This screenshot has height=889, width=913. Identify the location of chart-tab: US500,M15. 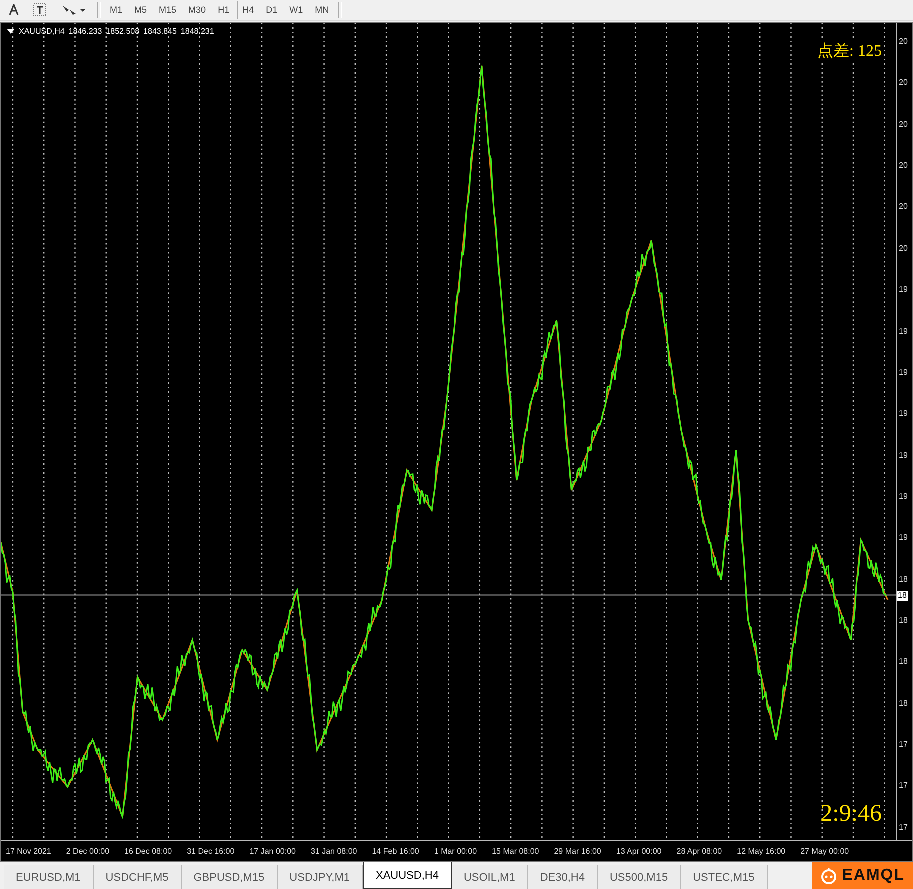
(640, 877).